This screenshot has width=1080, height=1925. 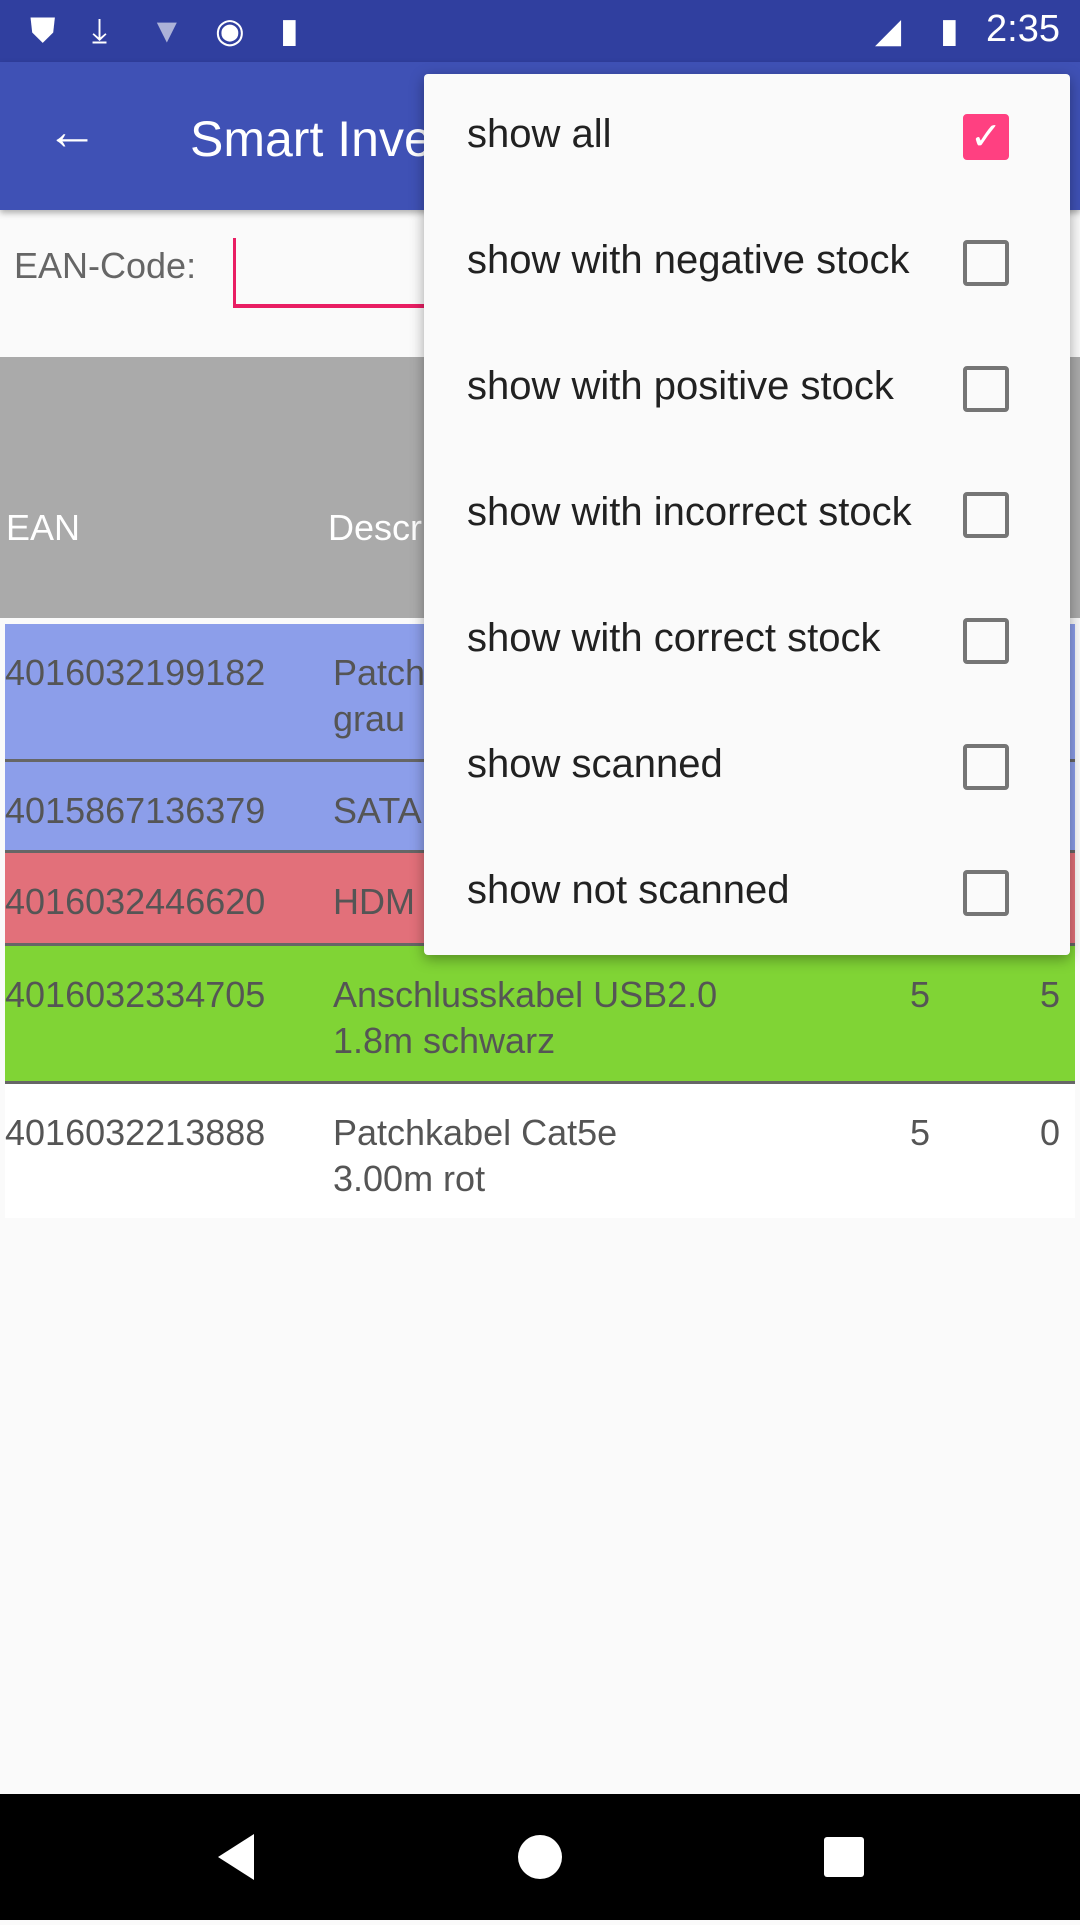 What do you see at coordinates (379, 695) in the screenshot?
I see `cell-description: Patch grau` at bounding box center [379, 695].